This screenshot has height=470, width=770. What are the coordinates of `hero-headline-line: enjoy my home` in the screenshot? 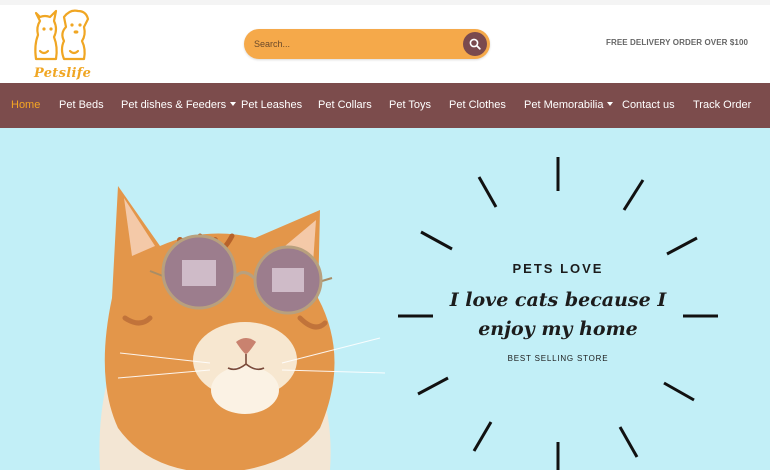 It's located at (558, 329).